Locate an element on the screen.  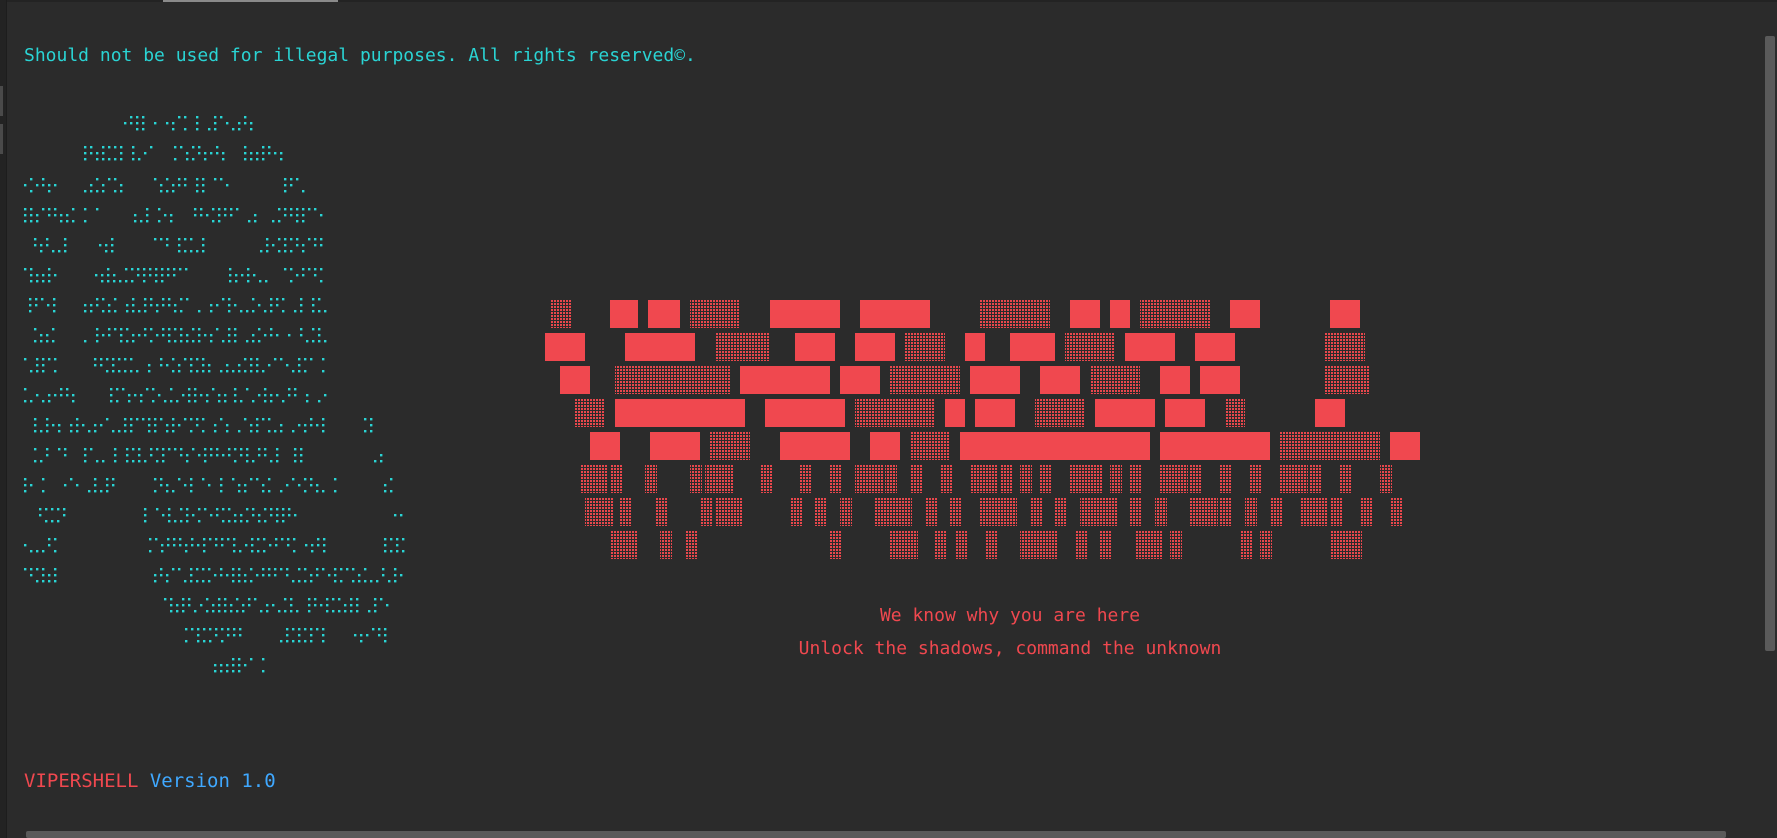
vertical-scrollbar-thumb is located at coordinates (1770, 343).